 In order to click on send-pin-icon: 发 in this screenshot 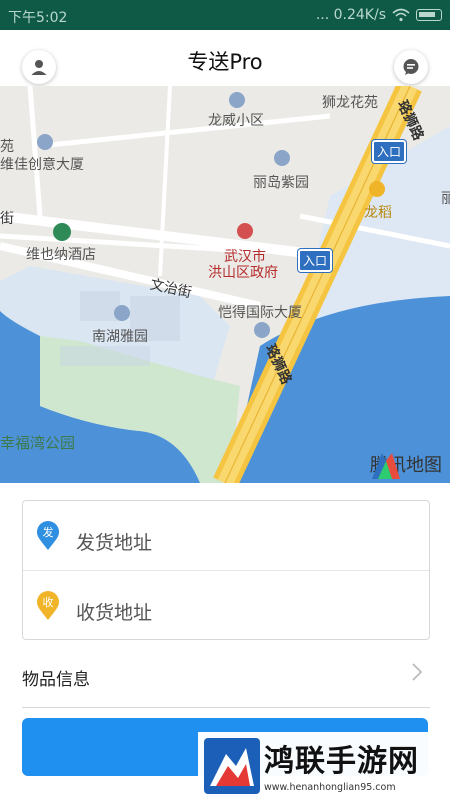, I will do `click(48, 535)`.